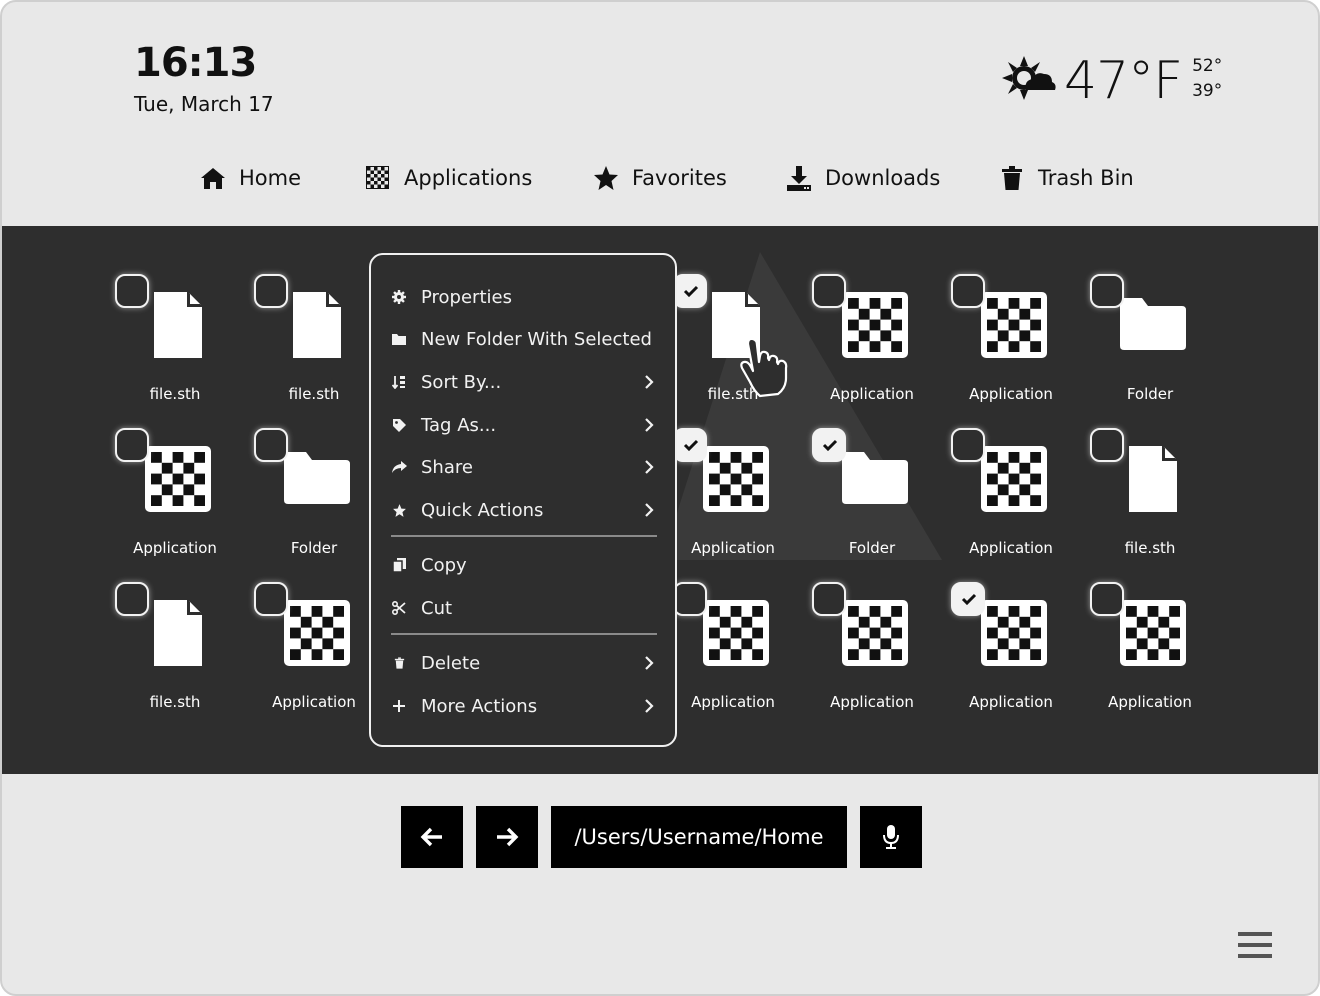 The image size is (1320, 996). What do you see at coordinates (317, 479) in the screenshot?
I see `folder-icon` at bounding box center [317, 479].